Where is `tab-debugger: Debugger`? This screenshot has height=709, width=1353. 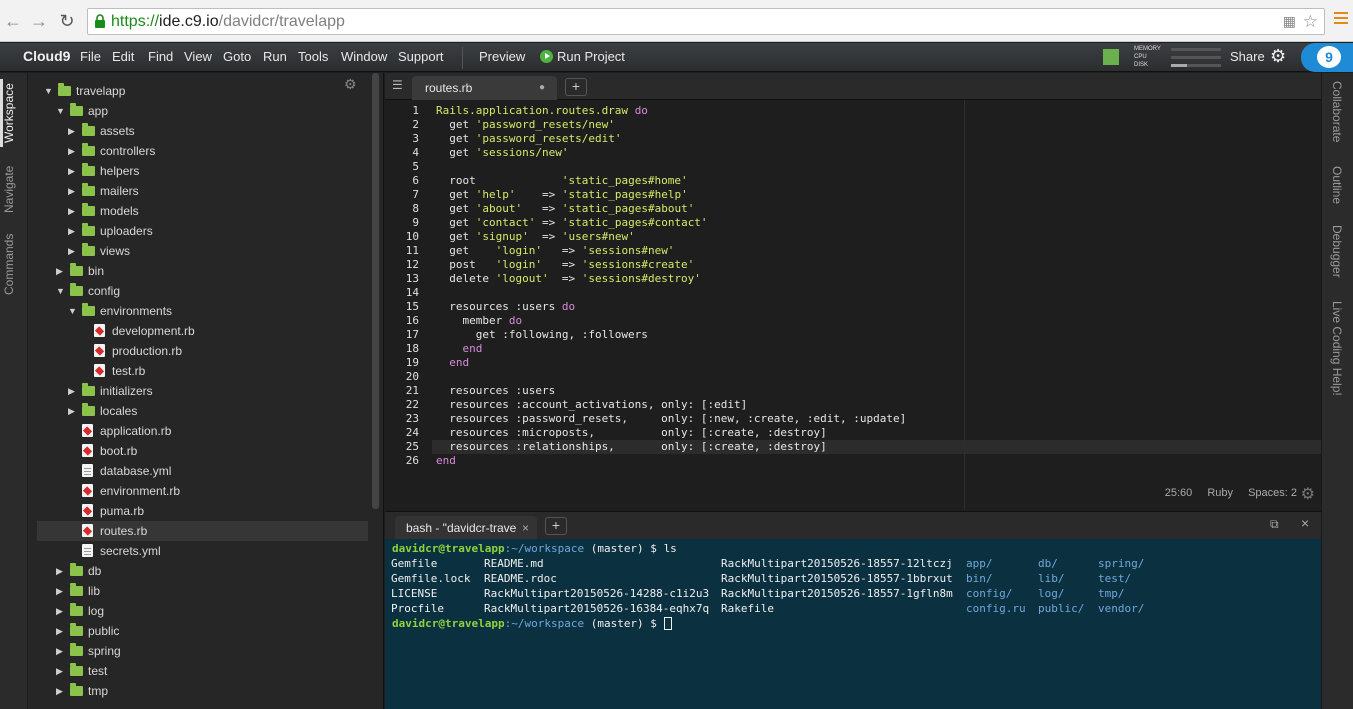 tab-debugger: Debugger is located at coordinates (1337, 251).